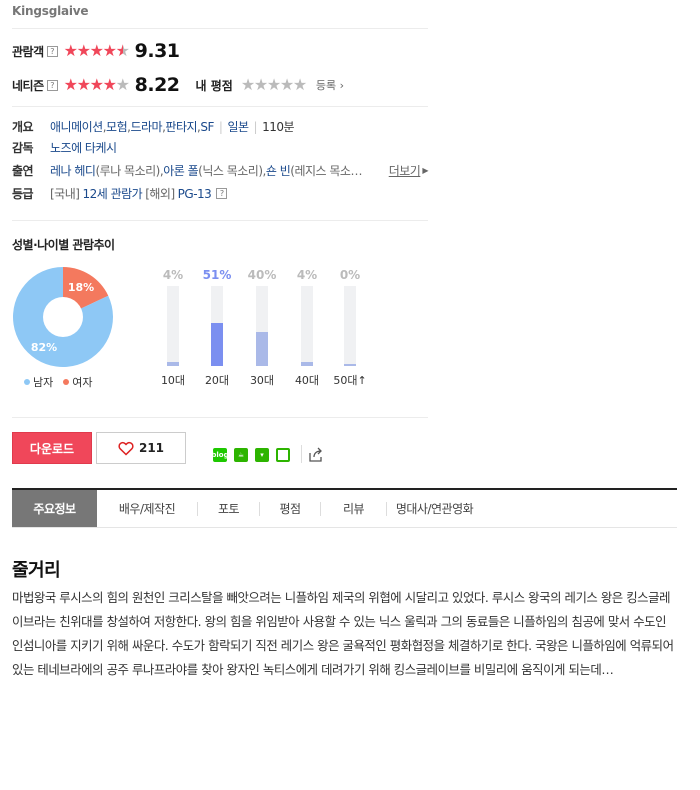 Image resolution: width=700 pixels, height=790 pixels. I want to click on star-half-icon: ★, so click(122, 50).